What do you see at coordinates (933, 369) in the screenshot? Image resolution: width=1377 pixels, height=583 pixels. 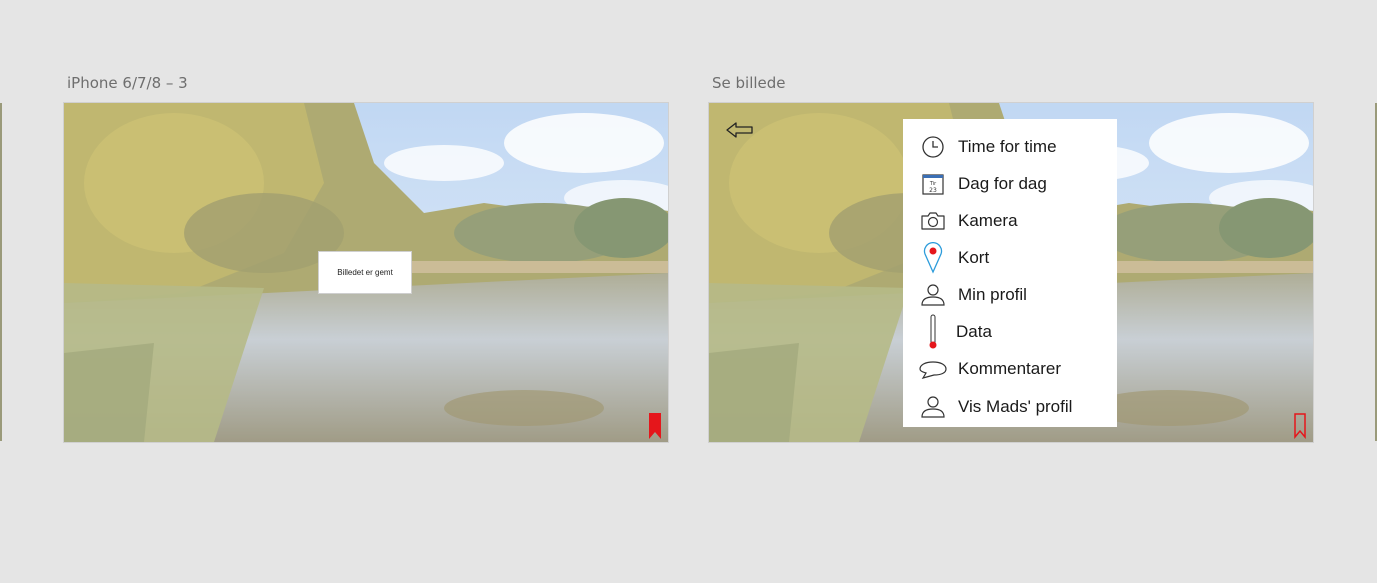 I see `speech-bubble-icon` at bounding box center [933, 369].